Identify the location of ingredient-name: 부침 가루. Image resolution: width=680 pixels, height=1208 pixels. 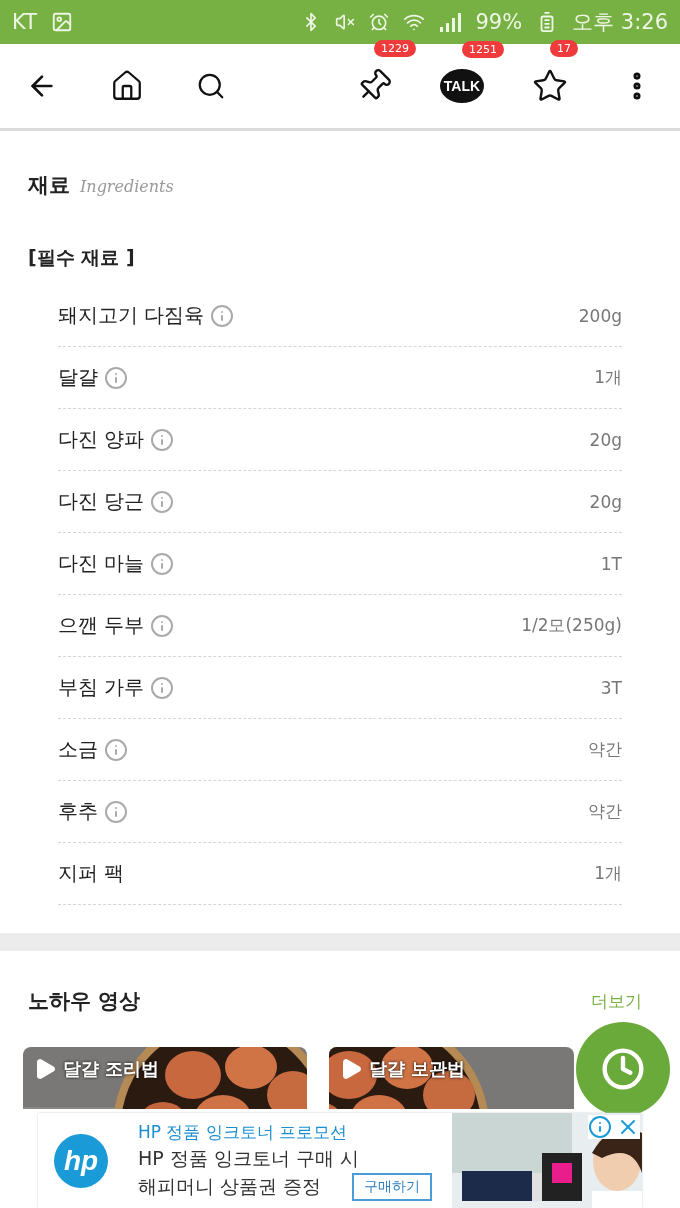
(101, 687).